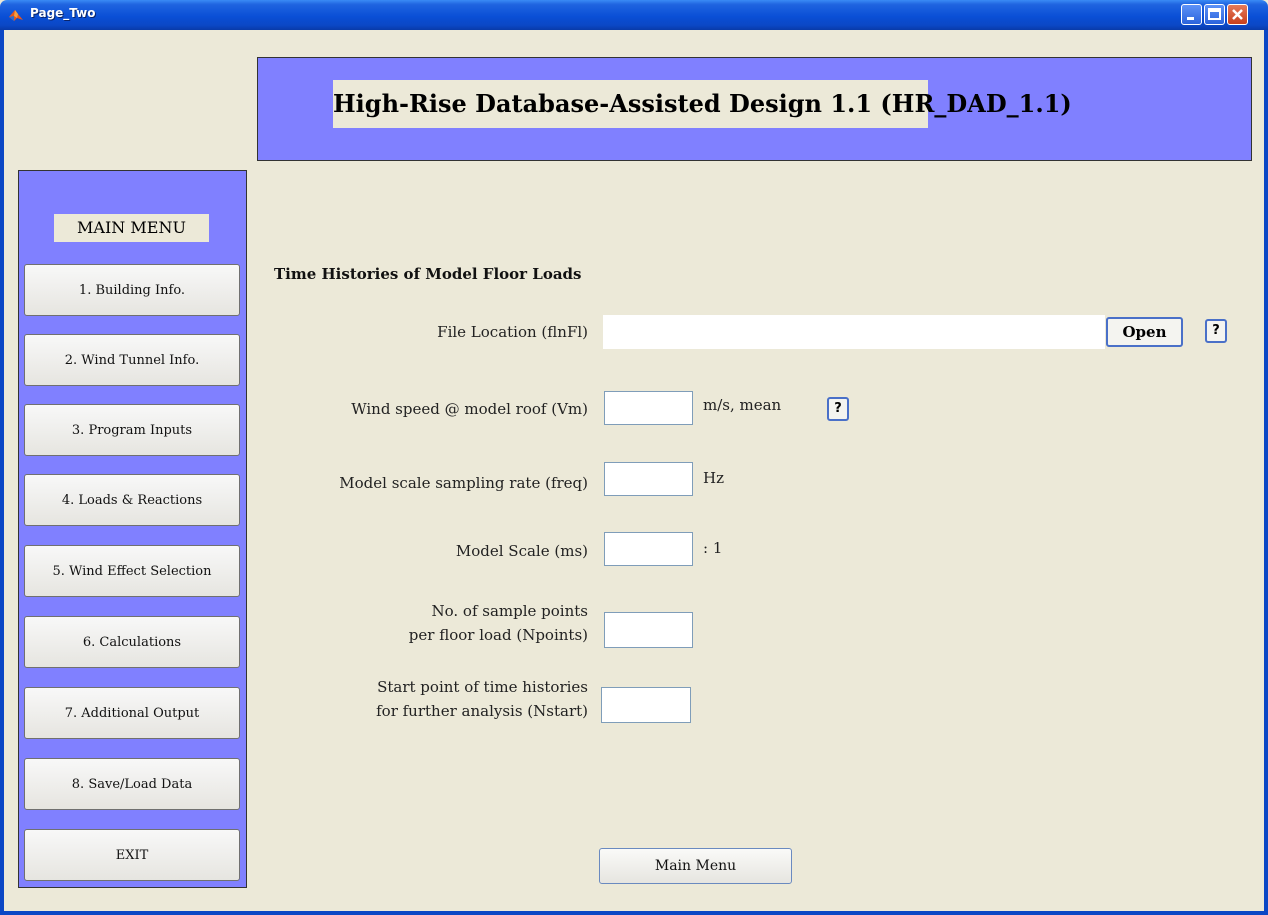 This screenshot has height=915, width=1268. What do you see at coordinates (509, 611) in the screenshot?
I see `npoints-label-line1: No. of sample points` at bounding box center [509, 611].